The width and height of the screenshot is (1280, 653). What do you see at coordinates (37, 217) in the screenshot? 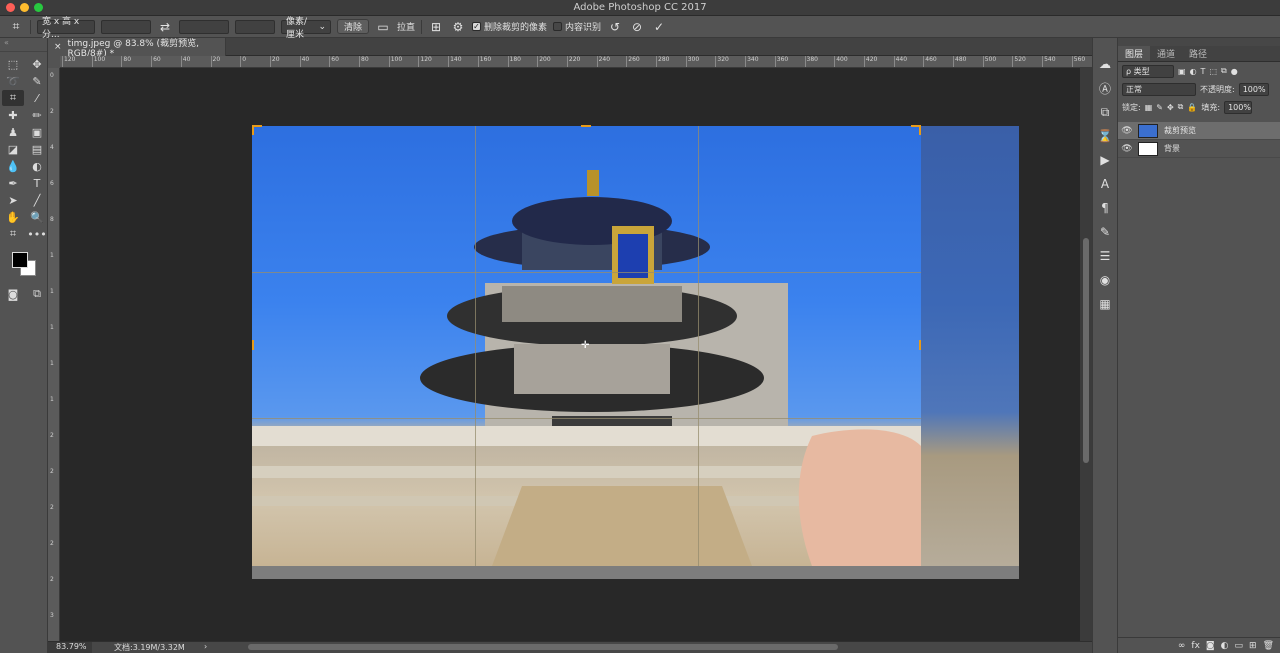
I see `zoom-tool-icon: 🔍` at bounding box center [37, 217].